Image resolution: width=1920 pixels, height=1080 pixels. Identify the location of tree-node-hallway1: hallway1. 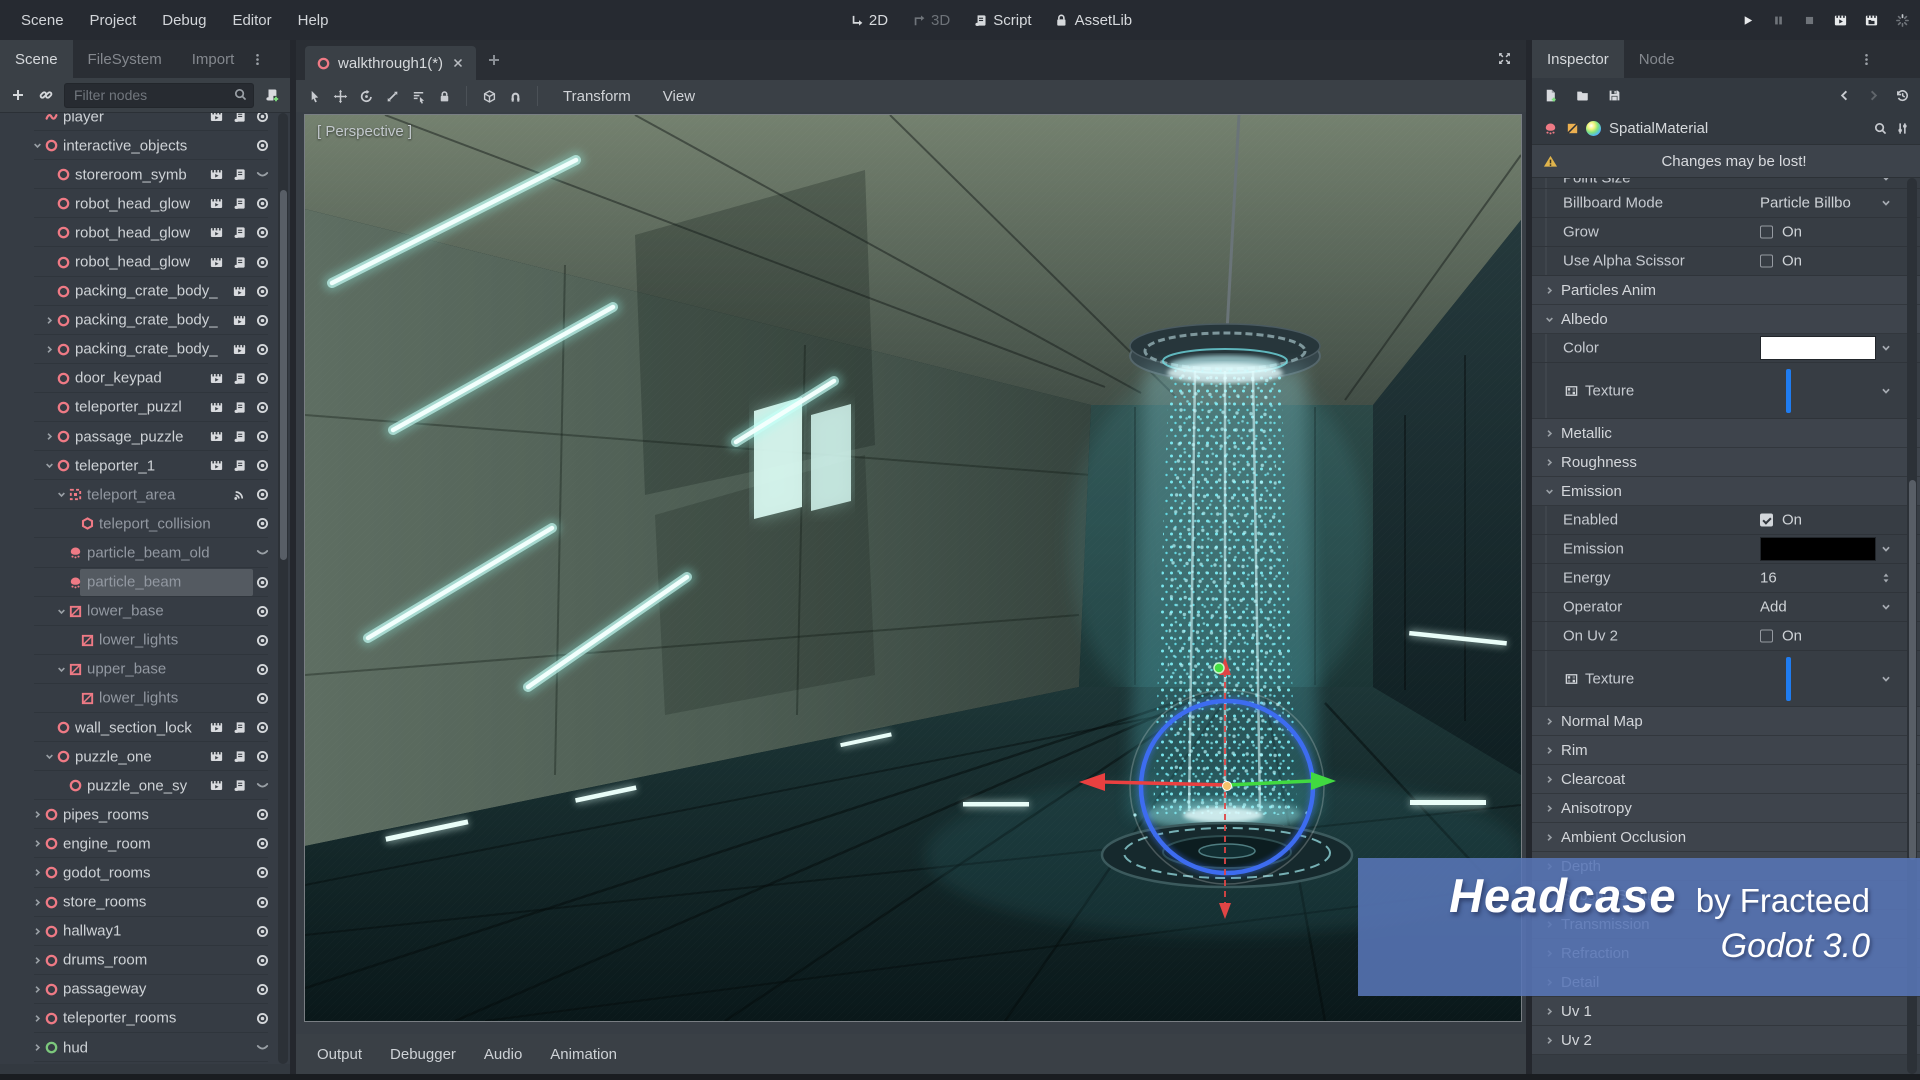
(145, 931).